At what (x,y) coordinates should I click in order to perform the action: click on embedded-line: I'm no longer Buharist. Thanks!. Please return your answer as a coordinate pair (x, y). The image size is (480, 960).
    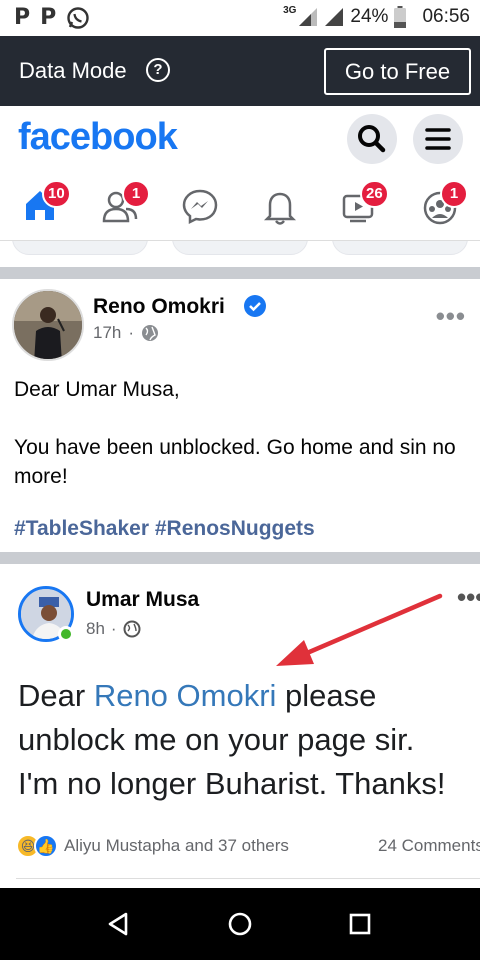
    Looking at the image, I should click on (232, 783).